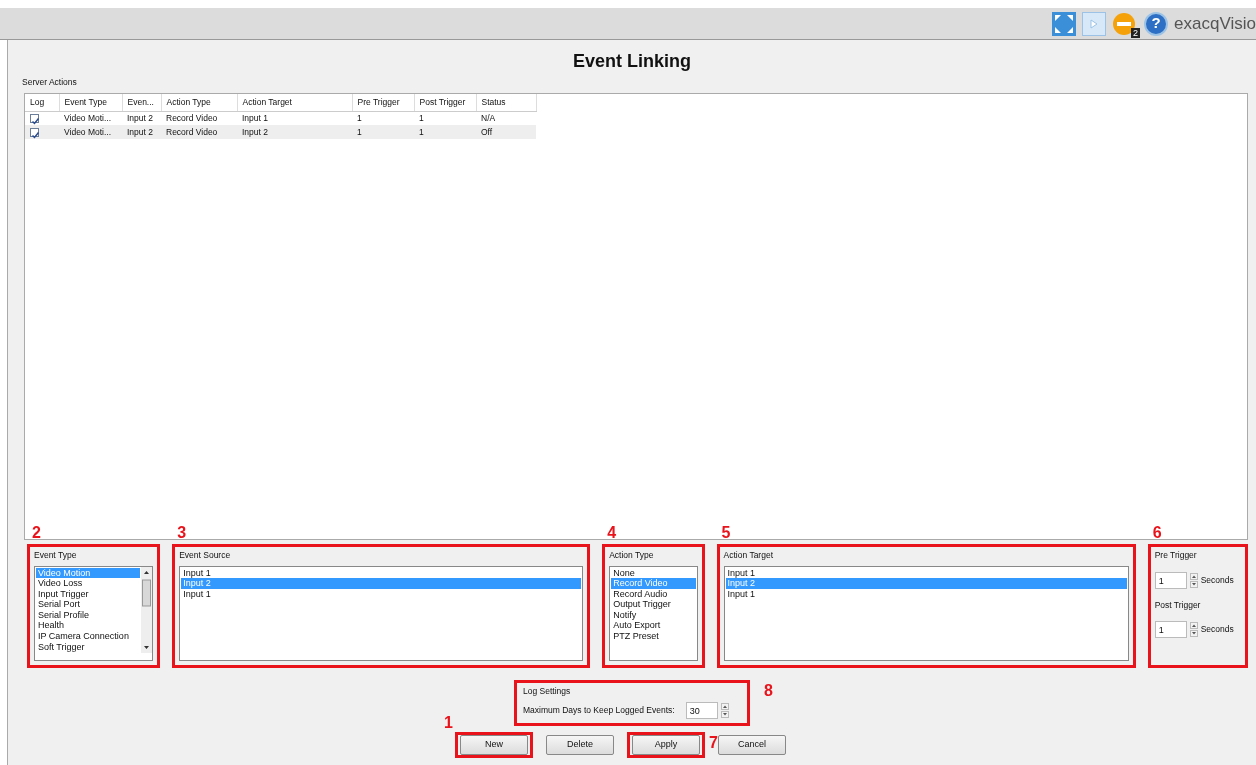 This screenshot has width=1256, height=765. Describe the element at coordinates (88, 647) in the screenshot. I see `list-item: Soft Trigger` at that location.